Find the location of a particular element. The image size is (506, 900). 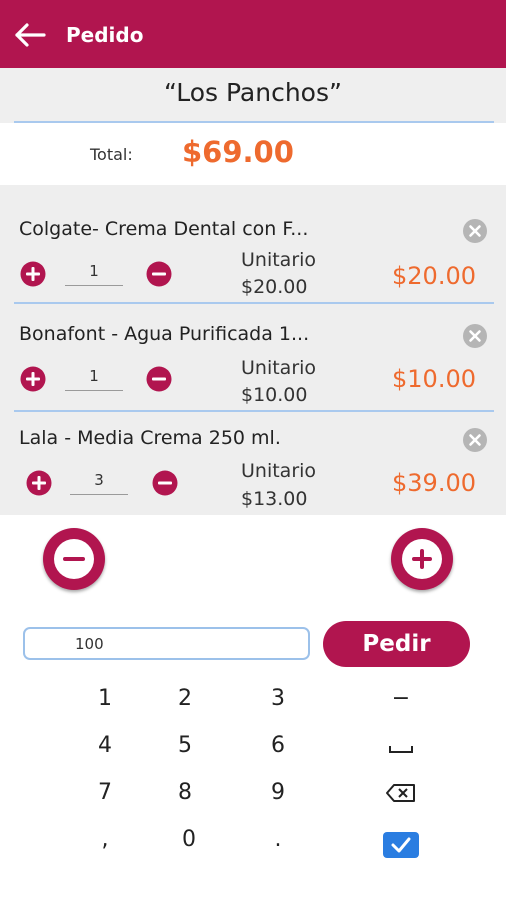

quantity-value: 3 is located at coordinates (99, 482).